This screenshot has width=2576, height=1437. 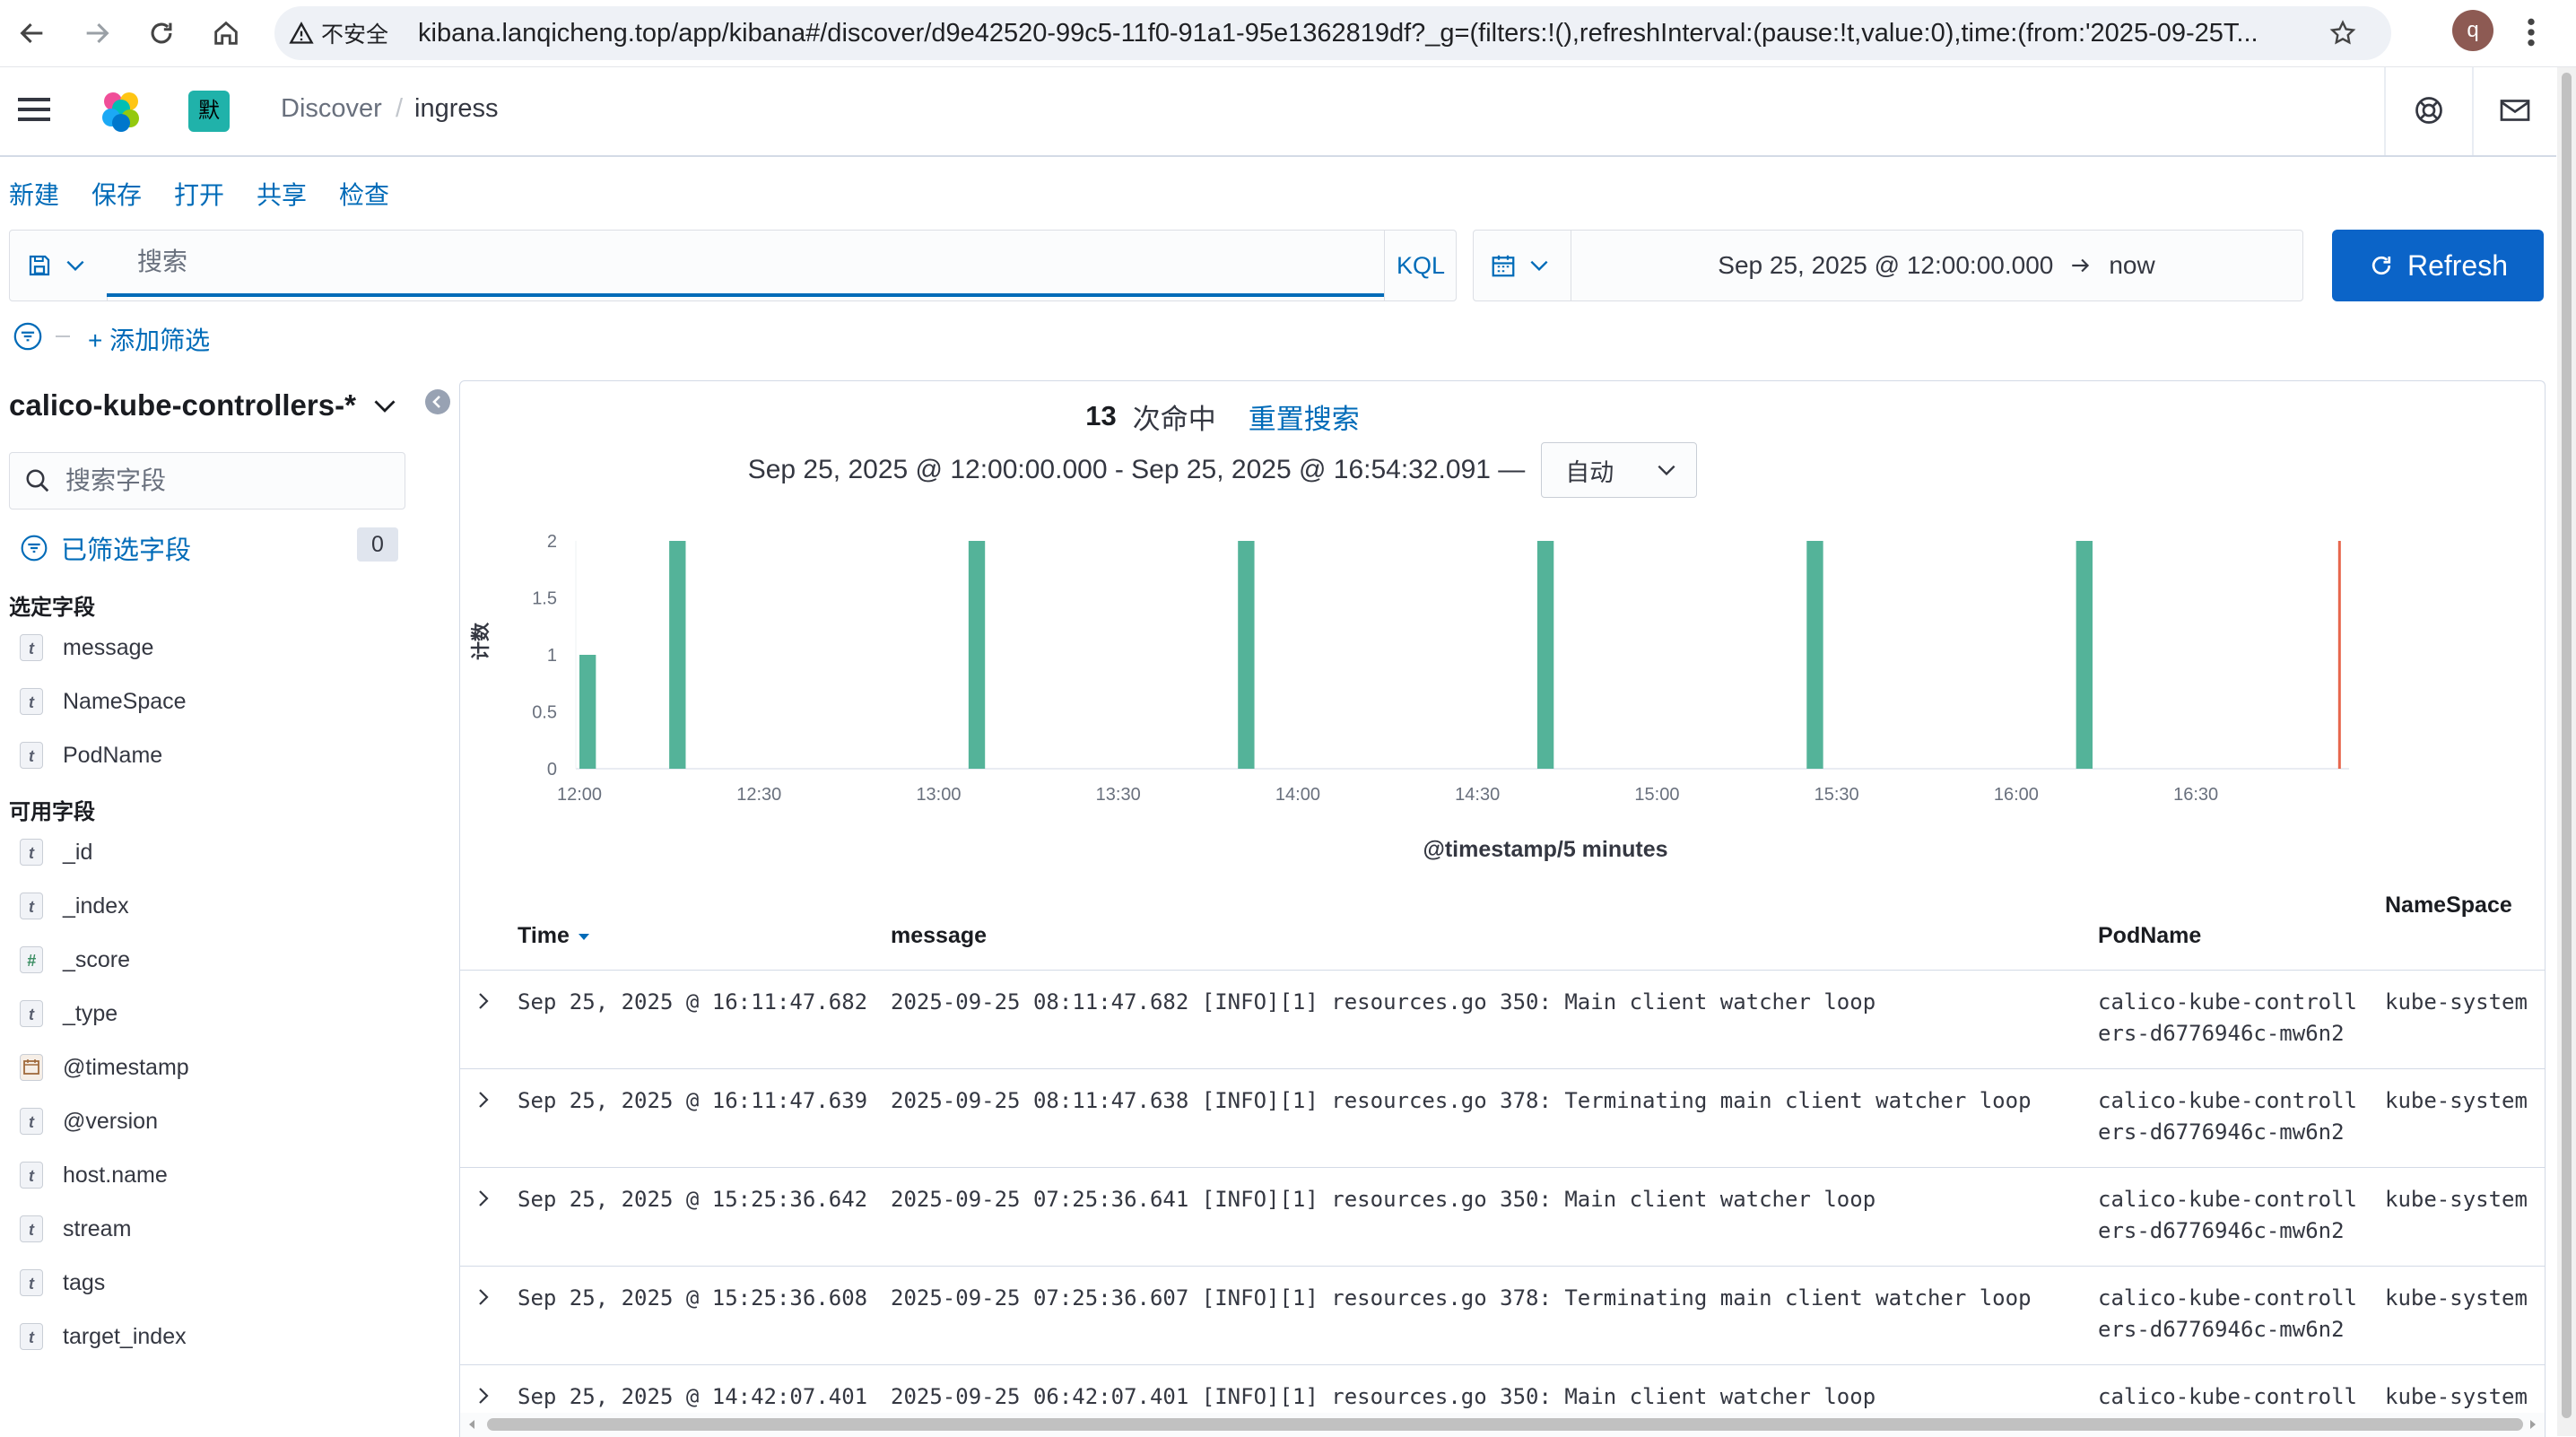 What do you see at coordinates (2531, 32) in the screenshot?
I see `browser-menu-icon` at bounding box center [2531, 32].